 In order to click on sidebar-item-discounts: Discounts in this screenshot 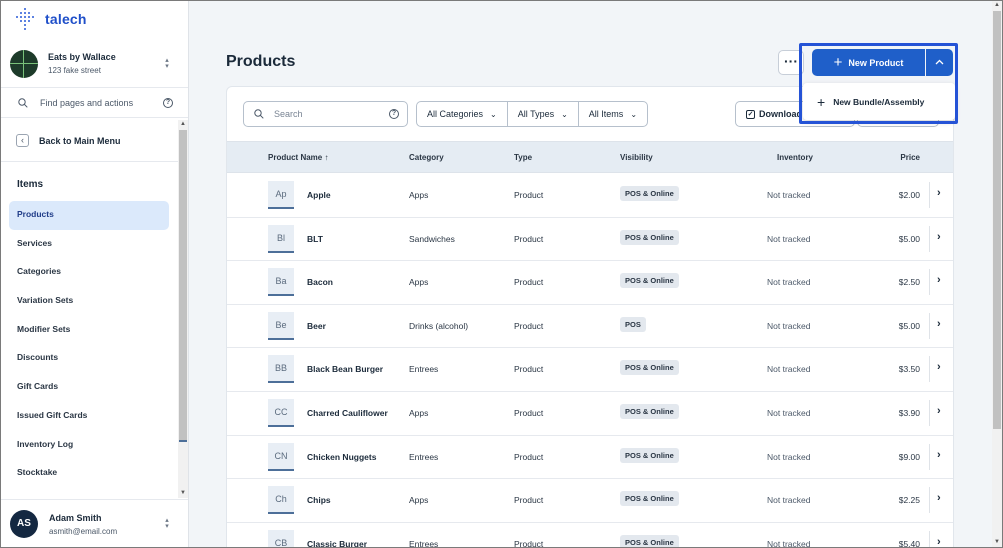, I will do `click(89, 358)`.